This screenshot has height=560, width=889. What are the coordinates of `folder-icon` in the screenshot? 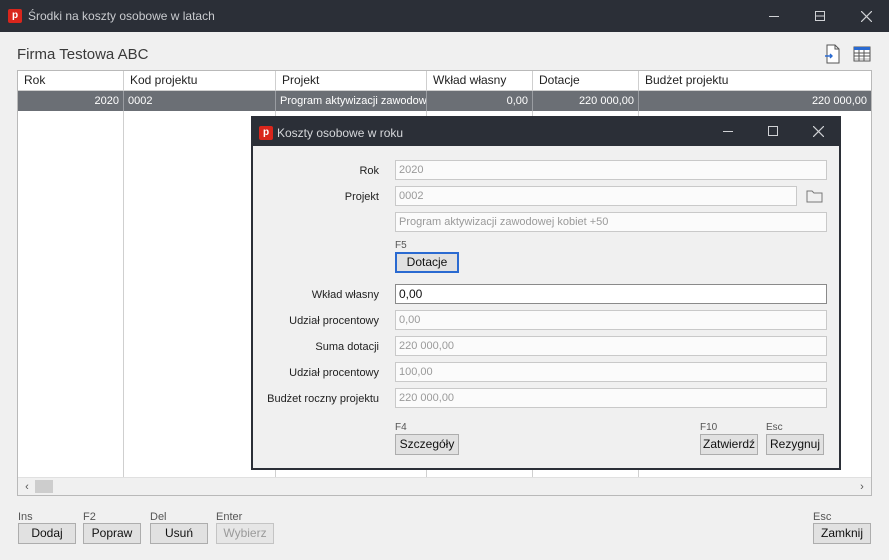 It's located at (815, 196).